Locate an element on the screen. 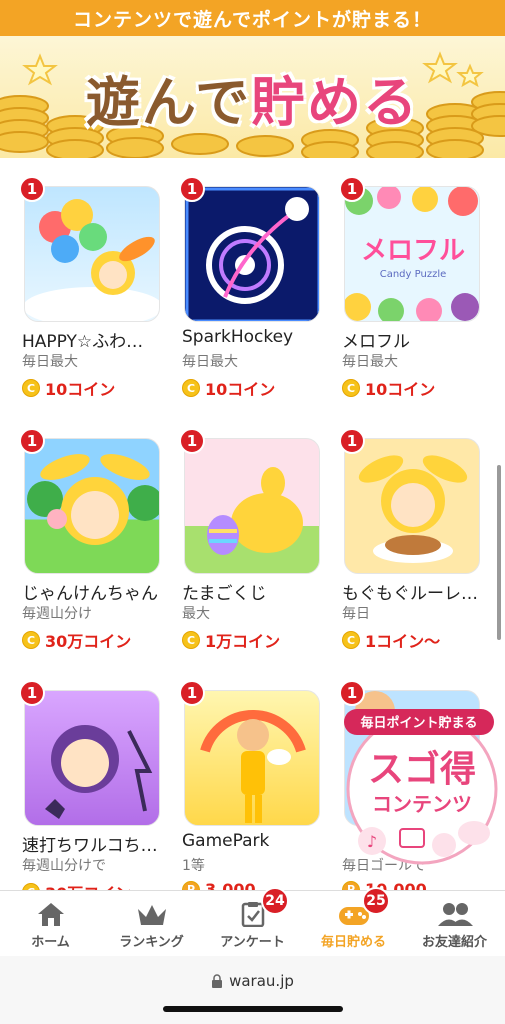  tab-label: お友達紹介 is located at coordinates (454, 942).